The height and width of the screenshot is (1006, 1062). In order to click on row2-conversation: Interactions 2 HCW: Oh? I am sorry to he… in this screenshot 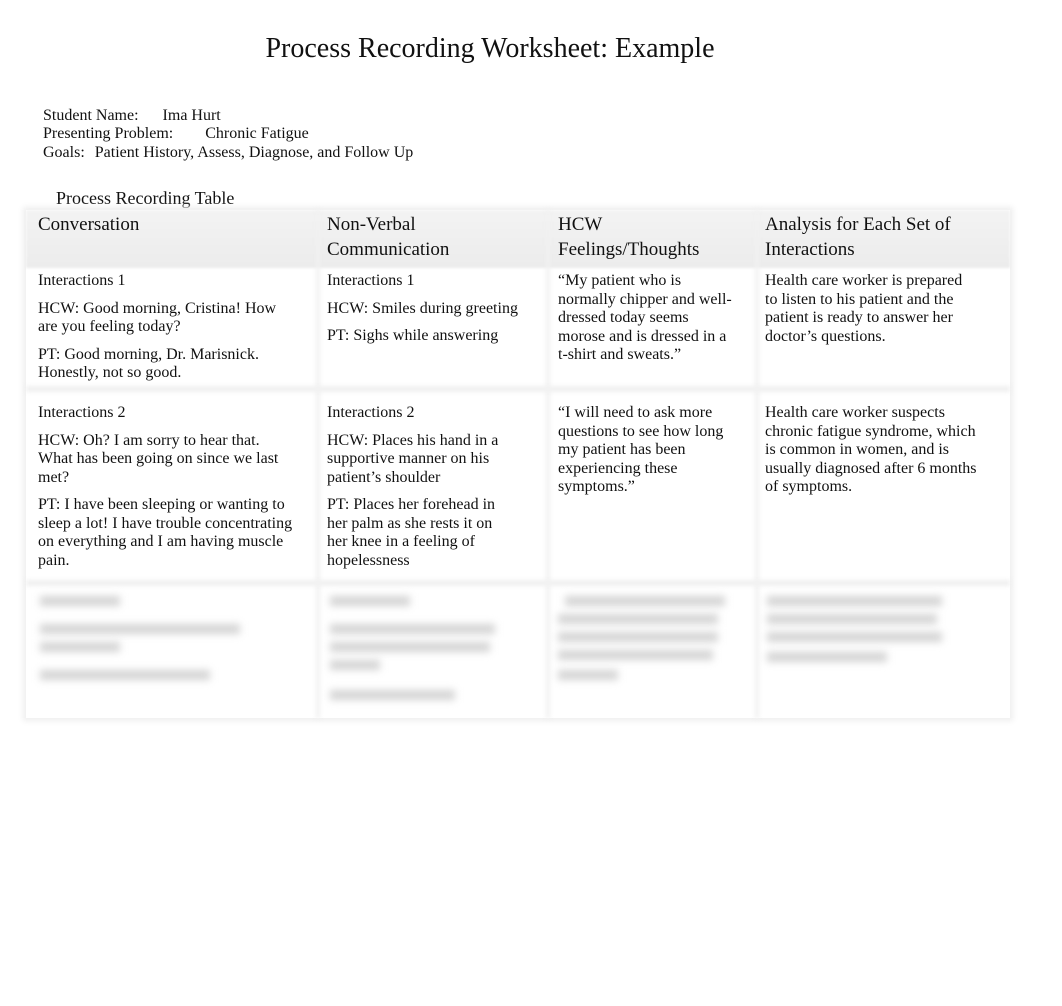, I will do `click(165, 491)`.